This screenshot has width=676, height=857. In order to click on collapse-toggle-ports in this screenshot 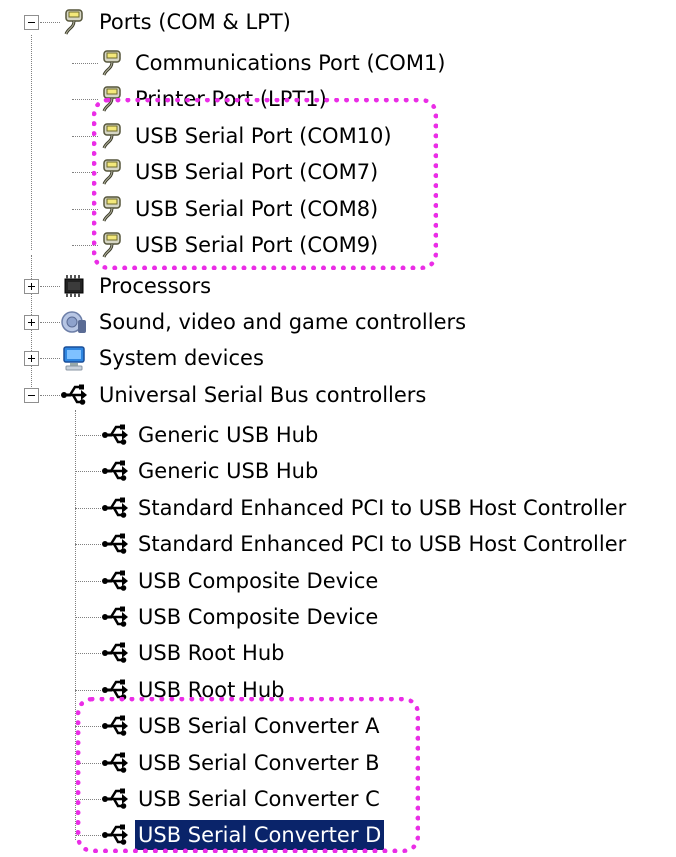, I will do `click(31, 22)`.